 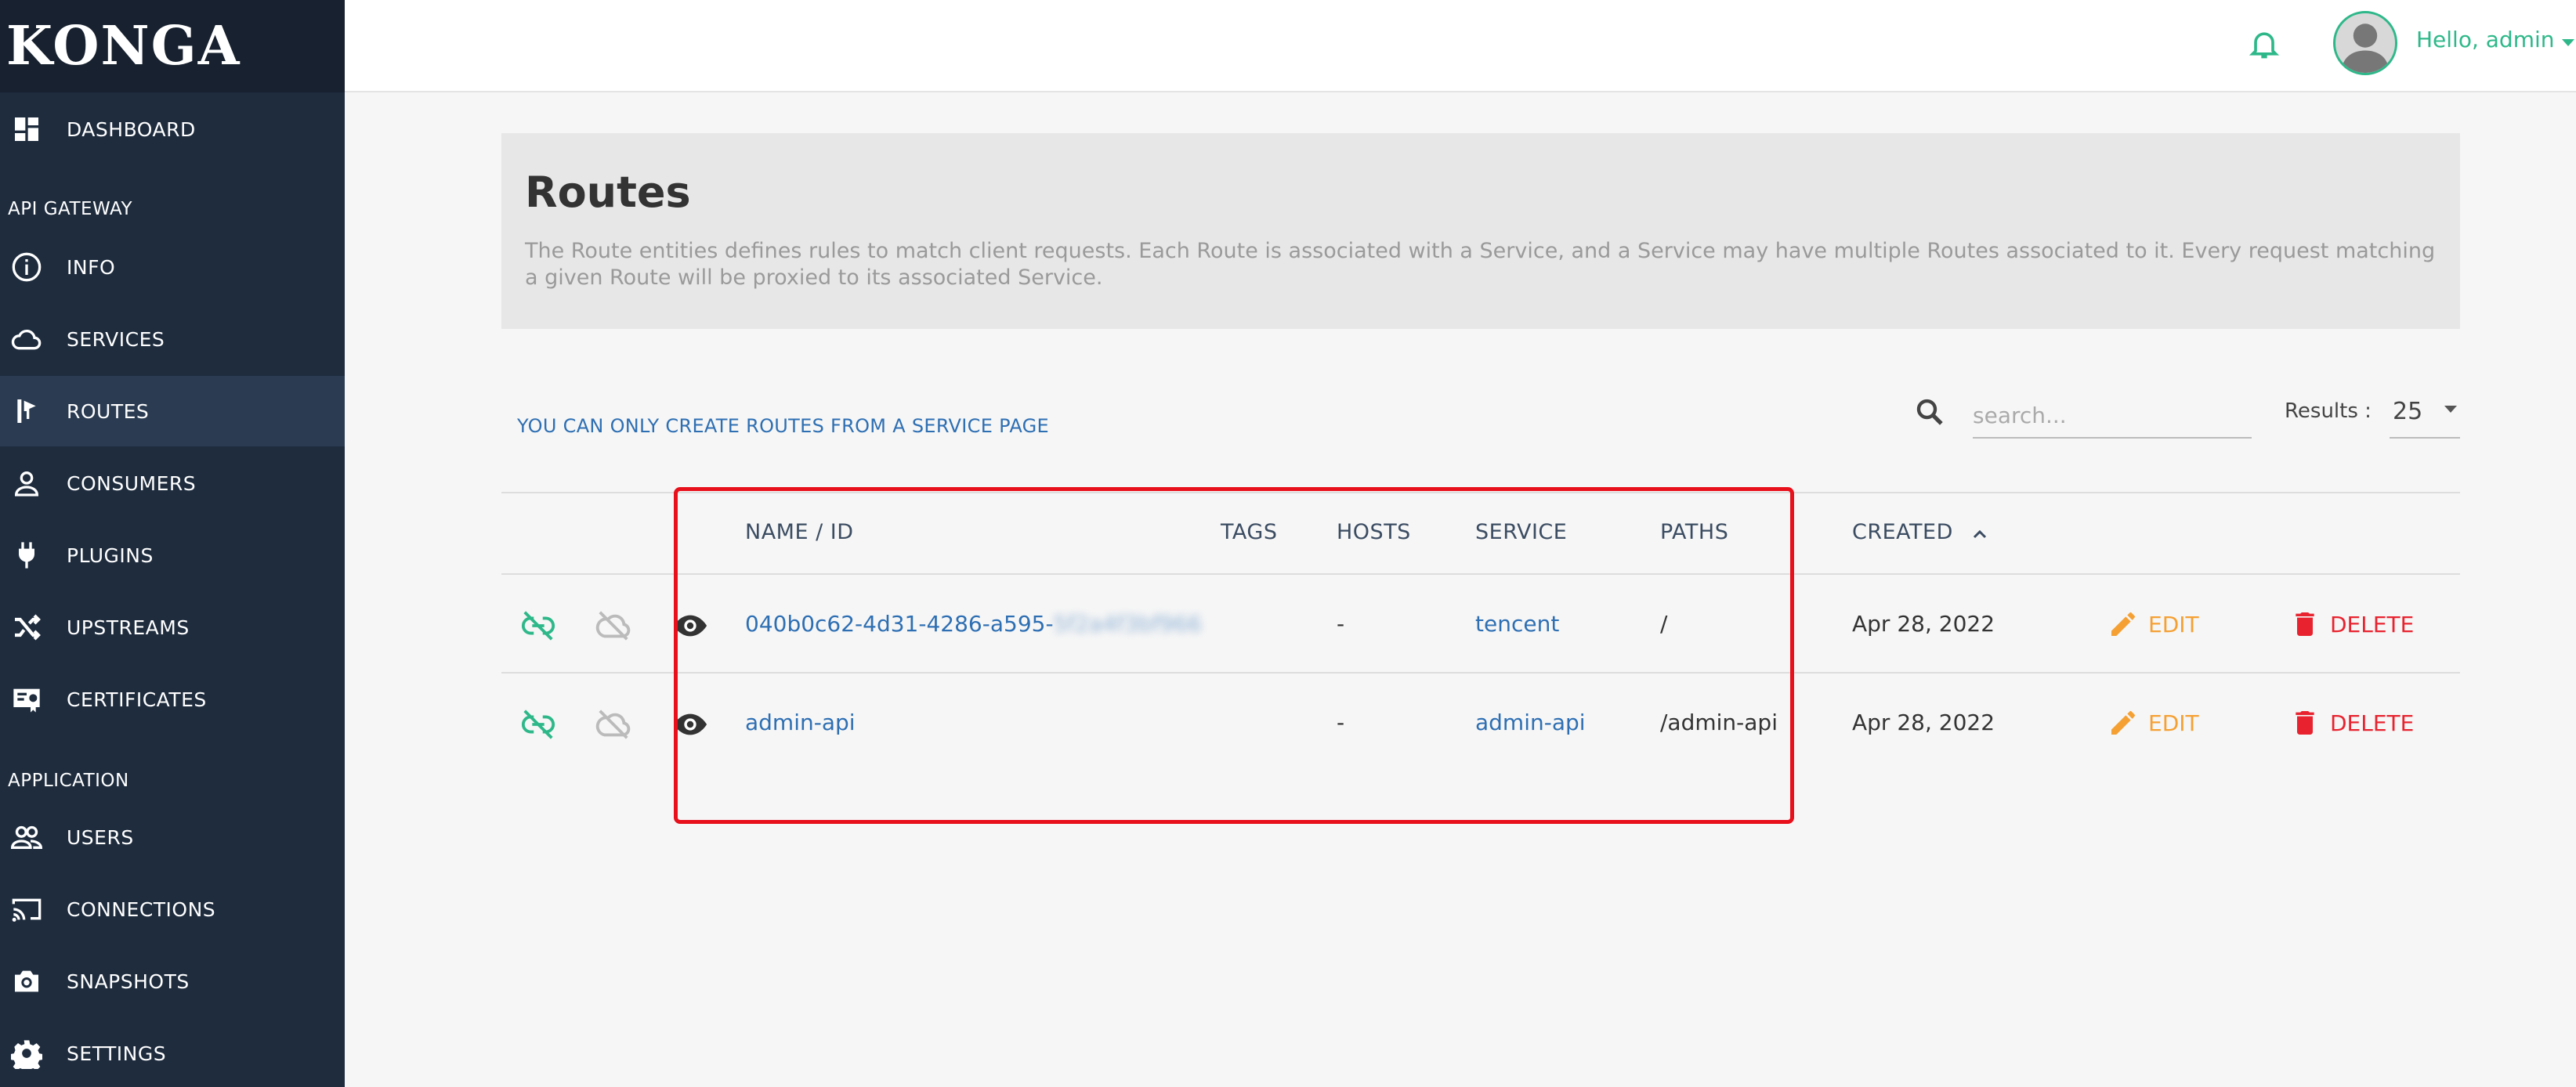 I want to click on top-bar, so click(x=1461, y=46).